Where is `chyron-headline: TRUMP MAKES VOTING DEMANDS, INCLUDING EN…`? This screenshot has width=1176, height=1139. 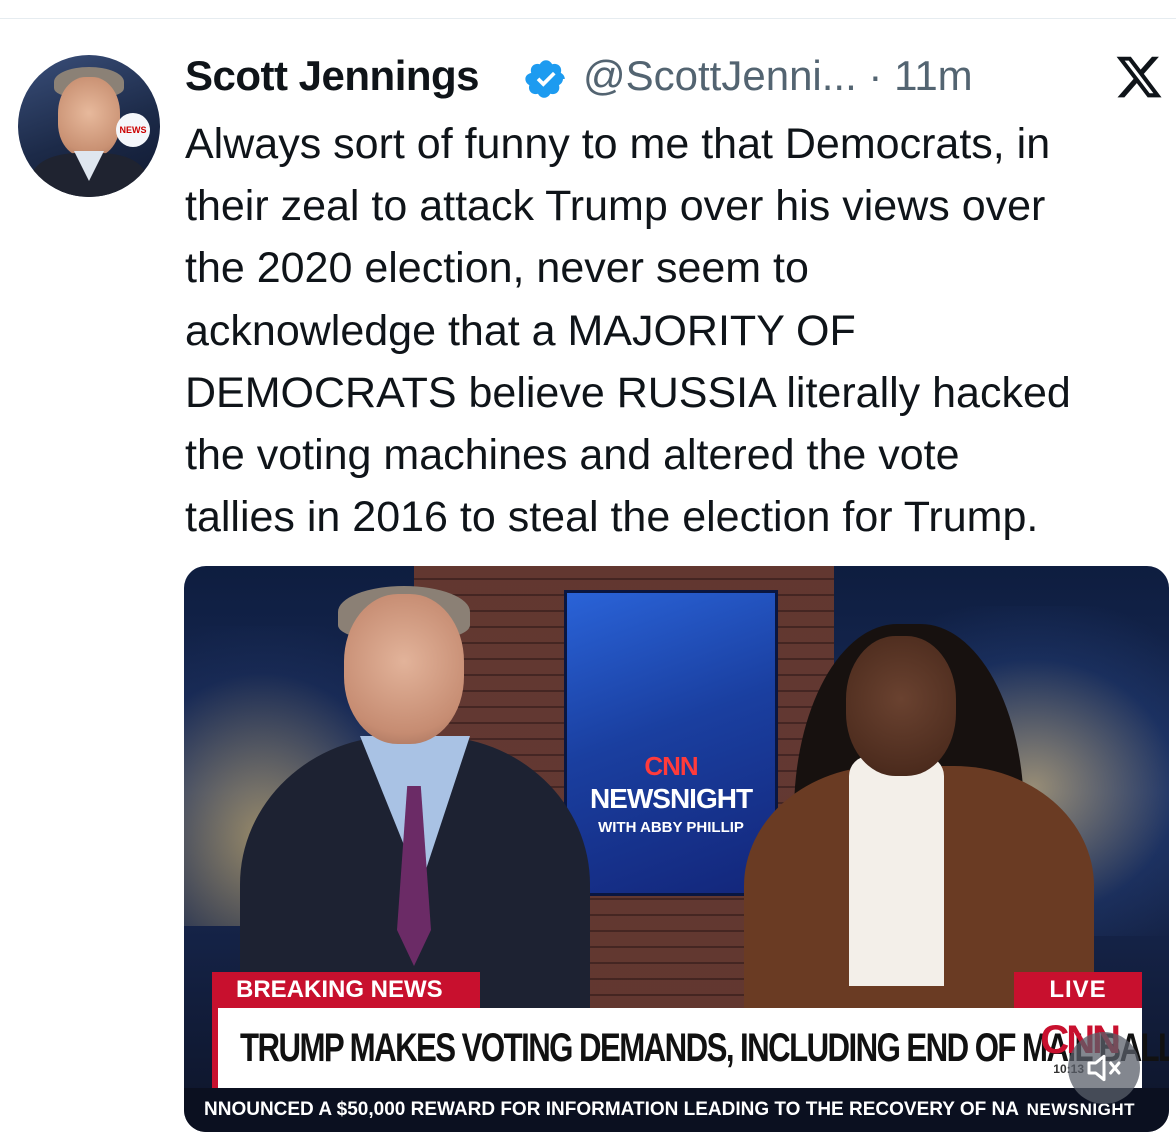
chyron-headline: TRUMP MAKES VOTING DEMANDS, INCLUDING EN… is located at coordinates (704, 1048).